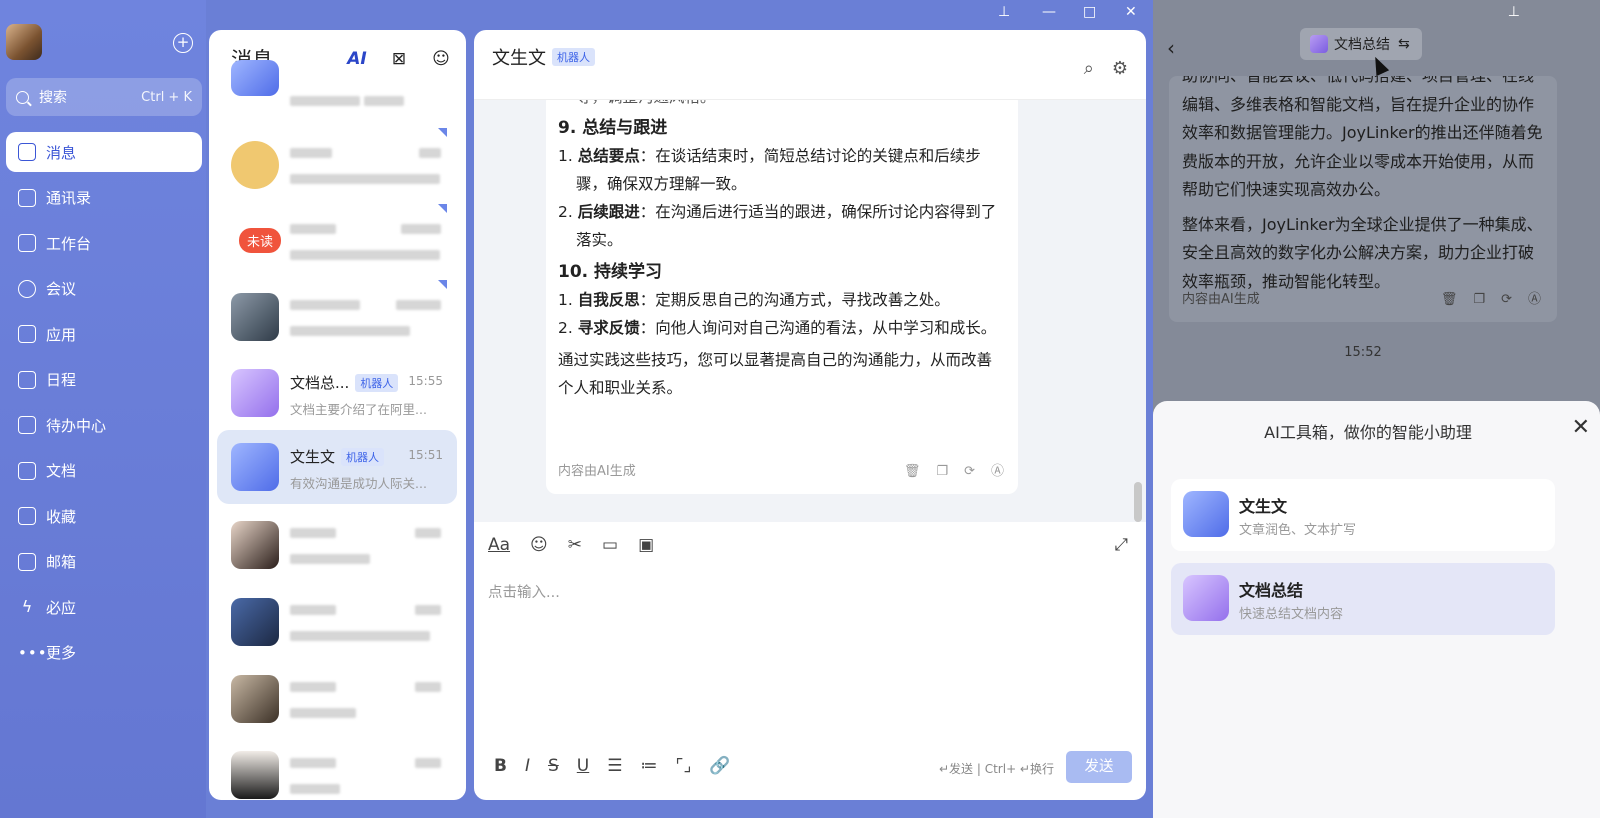 This screenshot has height=818, width=1600. What do you see at coordinates (27, 334) in the screenshot?
I see `apps-icon` at bounding box center [27, 334].